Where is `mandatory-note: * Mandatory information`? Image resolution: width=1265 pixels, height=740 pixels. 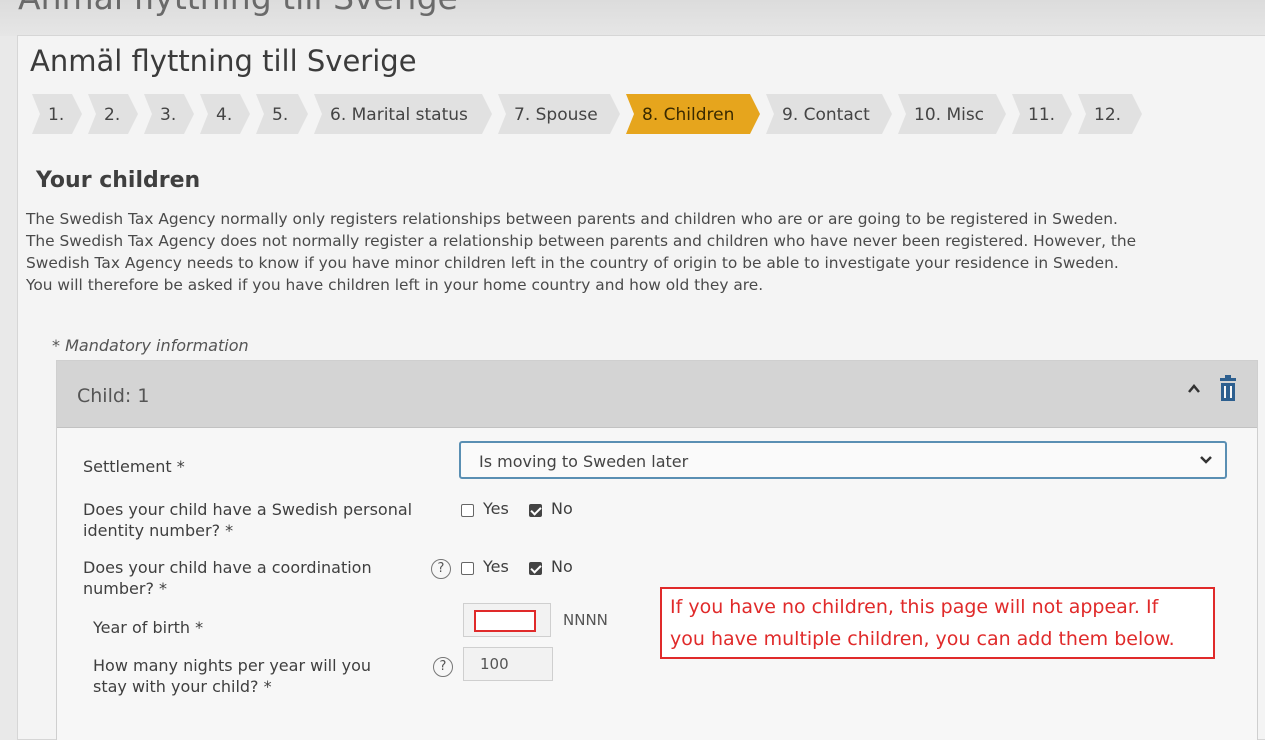 mandatory-note: * Mandatory information is located at coordinates (150, 345).